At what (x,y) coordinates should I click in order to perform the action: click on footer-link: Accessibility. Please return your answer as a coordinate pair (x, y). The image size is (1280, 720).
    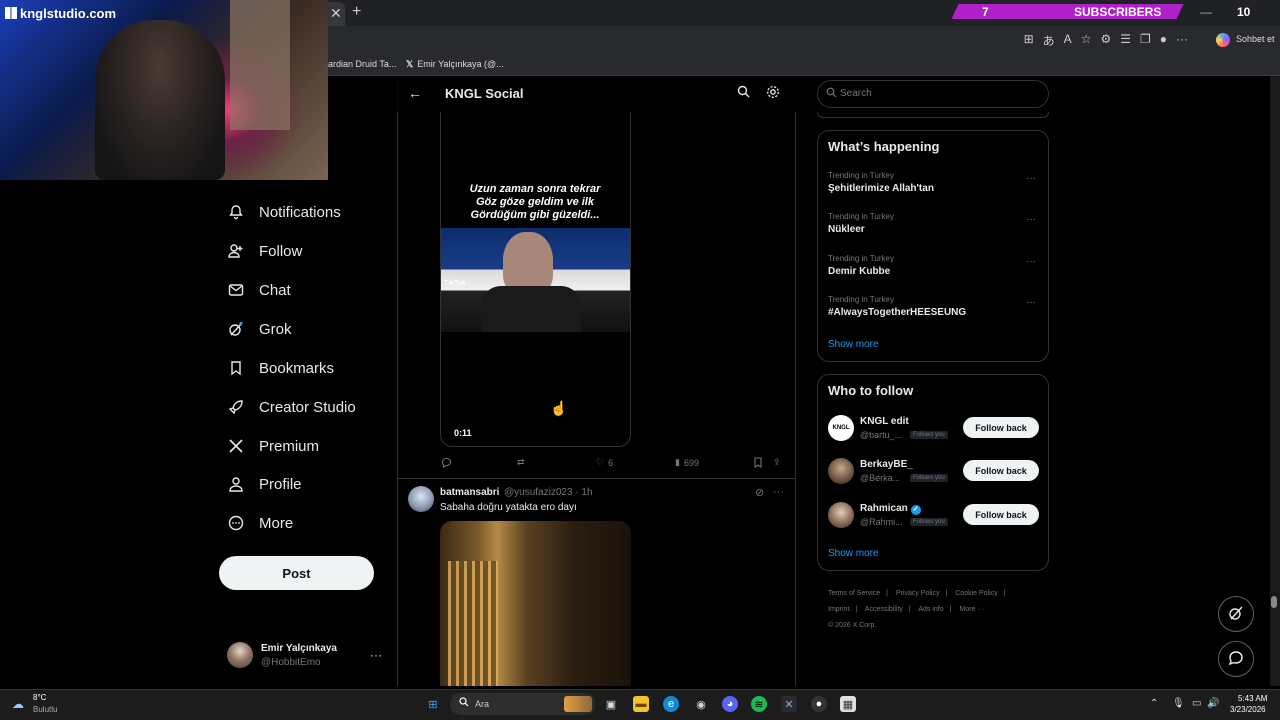
    Looking at the image, I should click on (884, 609).